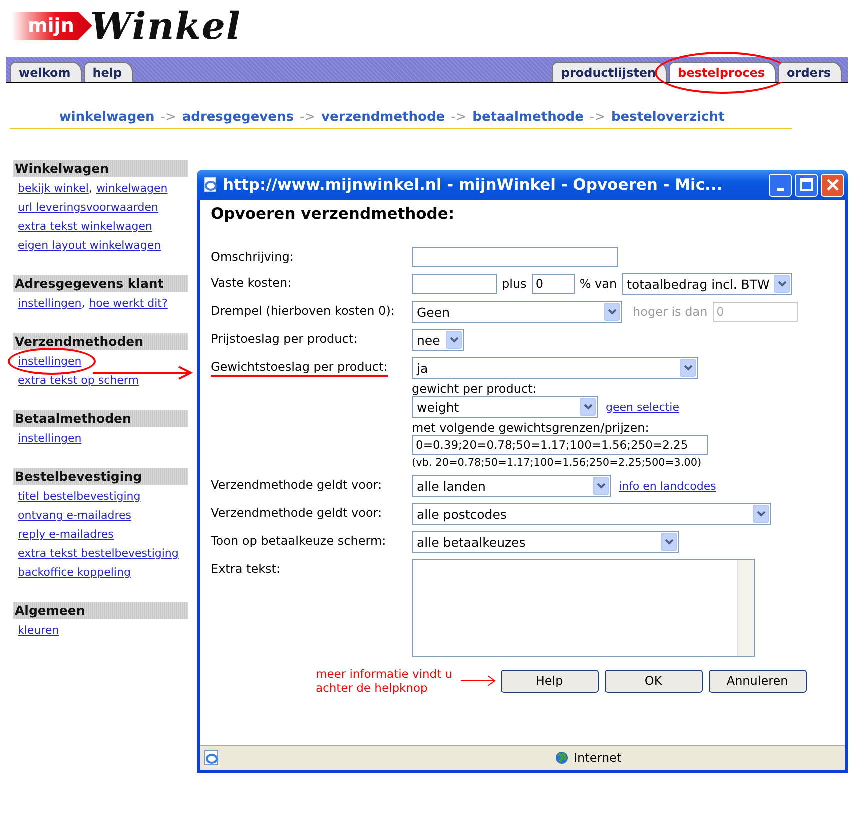  What do you see at coordinates (531, 428) in the screenshot?
I see `sub-label: met volgende gewichtsgrenzen/prijzen:` at bounding box center [531, 428].